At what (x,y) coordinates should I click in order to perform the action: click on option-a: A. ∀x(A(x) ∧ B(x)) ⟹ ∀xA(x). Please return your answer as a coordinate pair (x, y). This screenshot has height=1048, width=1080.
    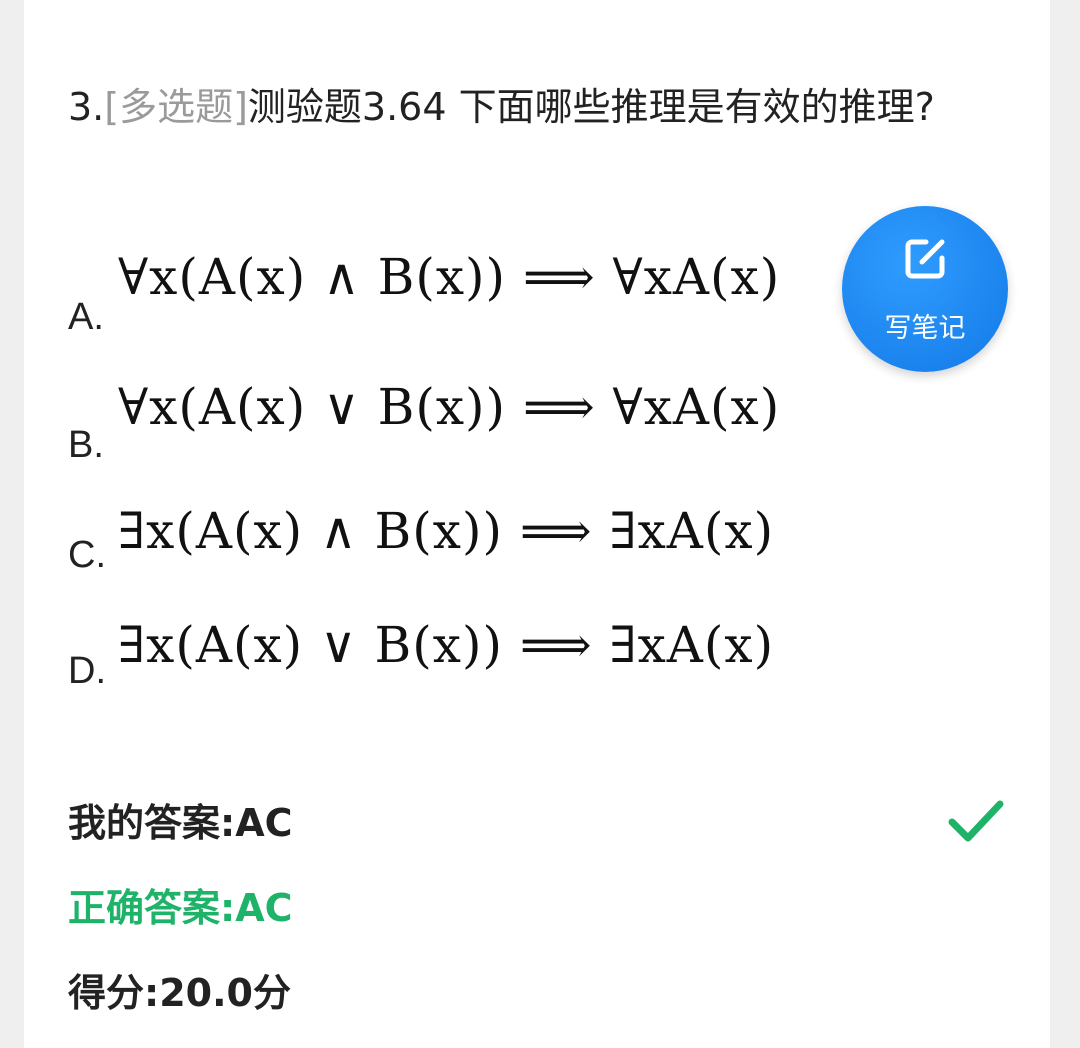
    Looking at the image, I should click on (478, 293).